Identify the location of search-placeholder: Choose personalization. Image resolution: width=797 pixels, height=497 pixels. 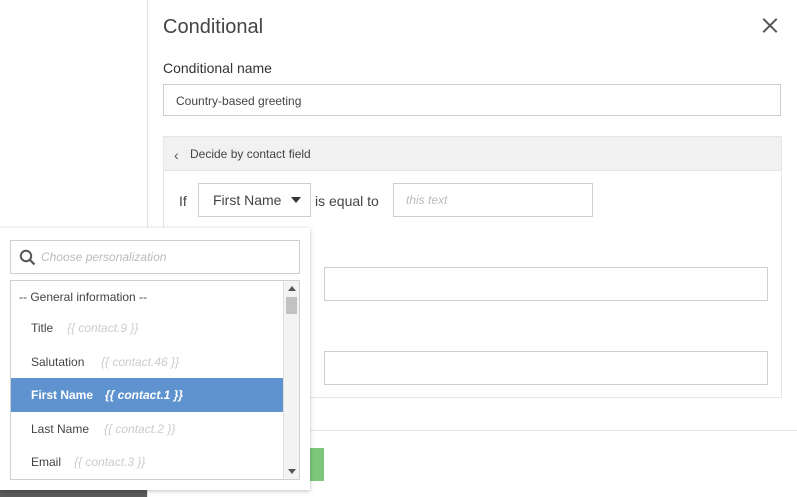
(104, 257).